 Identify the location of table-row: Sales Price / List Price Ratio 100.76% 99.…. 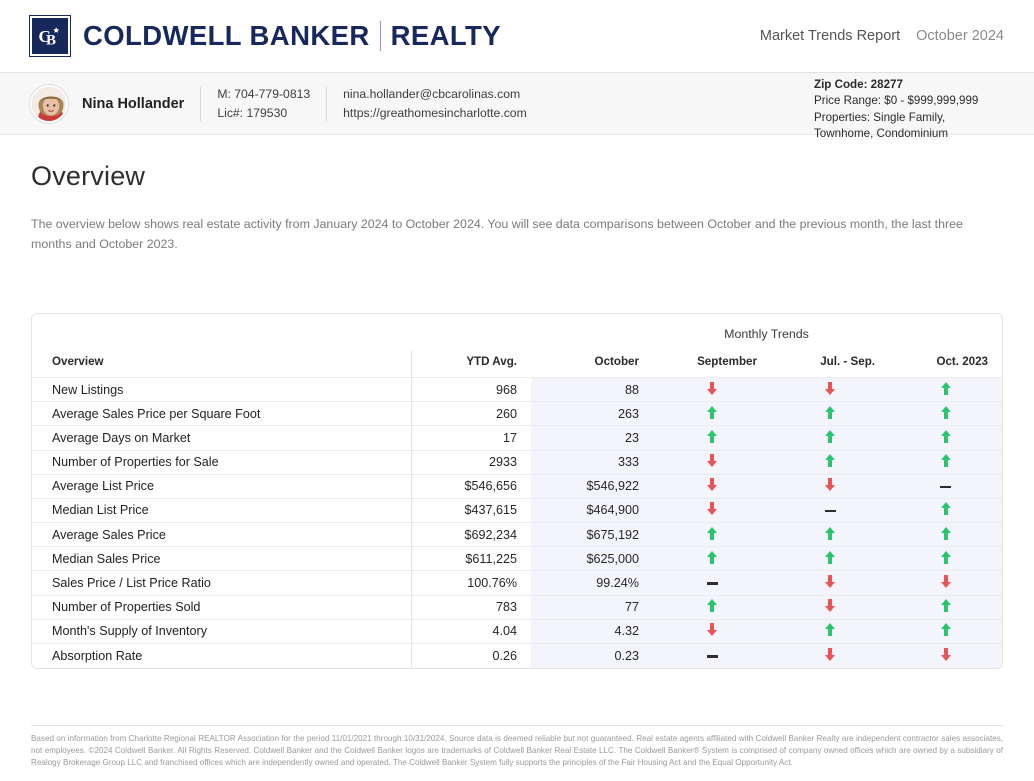
(517, 583).